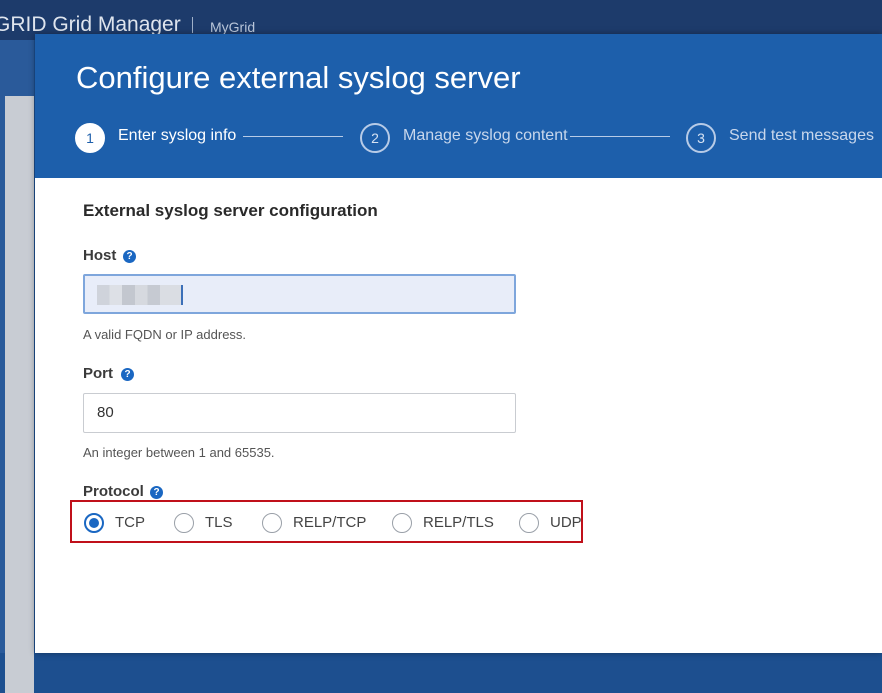 The width and height of the screenshot is (882, 693). I want to click on host-input, so click(299, 294).